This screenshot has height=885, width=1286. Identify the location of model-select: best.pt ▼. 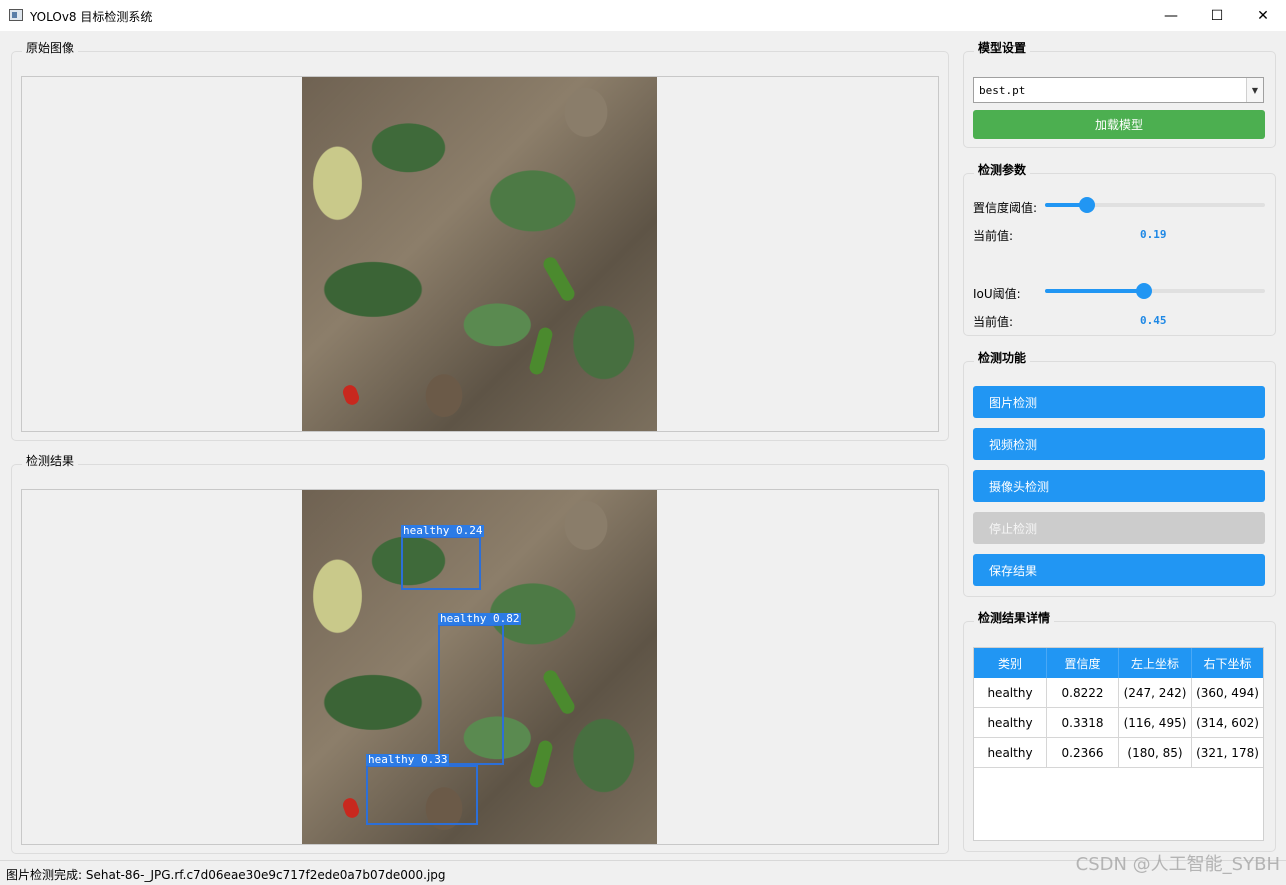
(1118, 90).